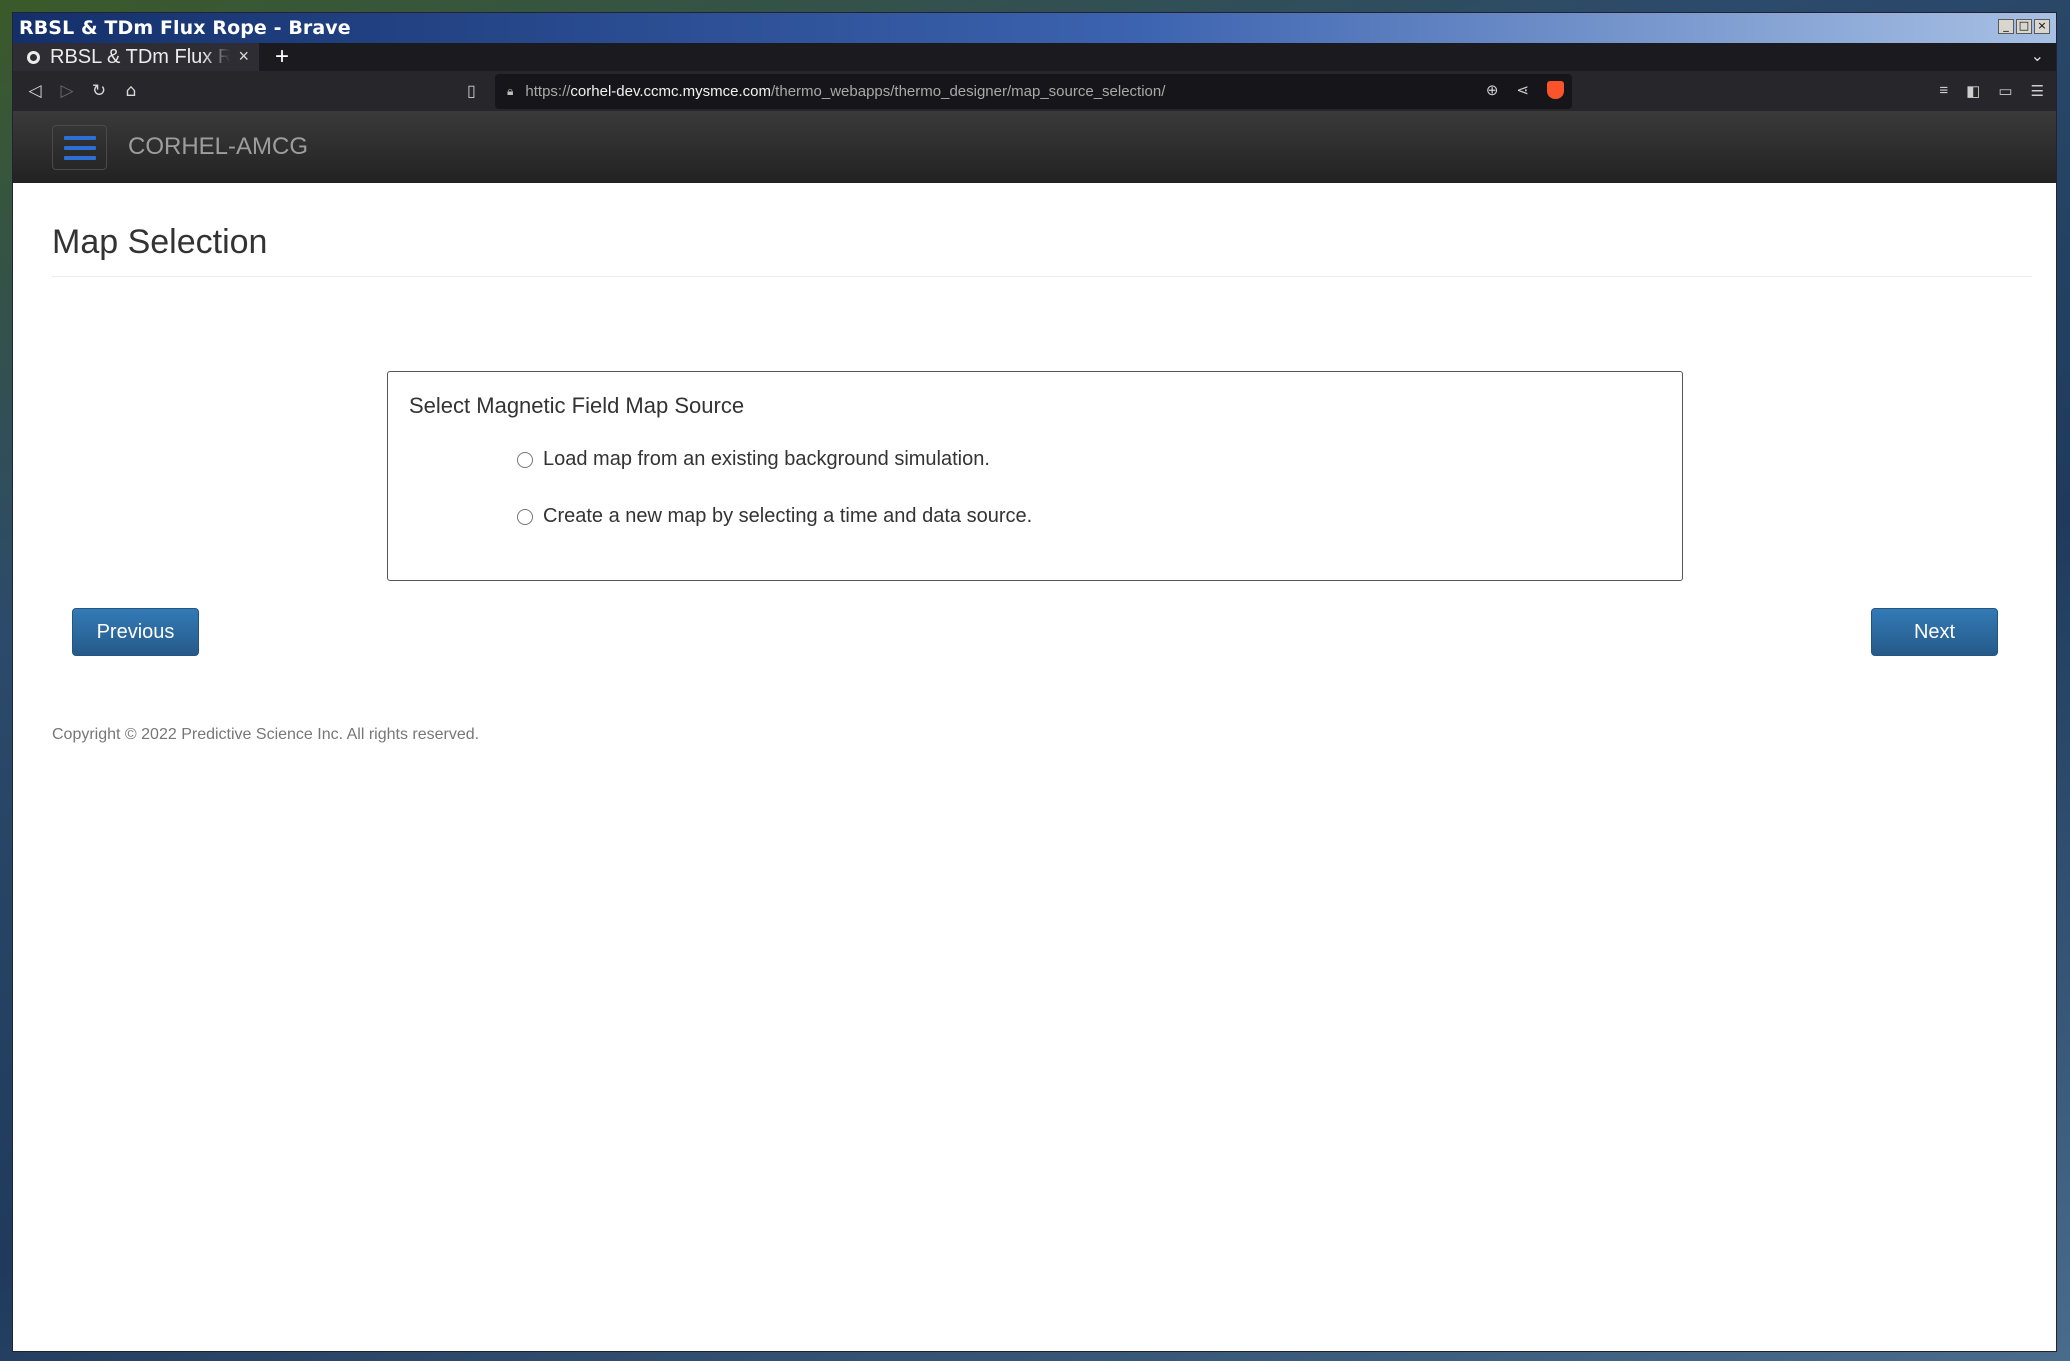 The image size is (2070, 1361). What do you see at coordinates (471, 91) in the screenshot?
I see `bookmark-icon: ▯` at bounding box center [471, 91].